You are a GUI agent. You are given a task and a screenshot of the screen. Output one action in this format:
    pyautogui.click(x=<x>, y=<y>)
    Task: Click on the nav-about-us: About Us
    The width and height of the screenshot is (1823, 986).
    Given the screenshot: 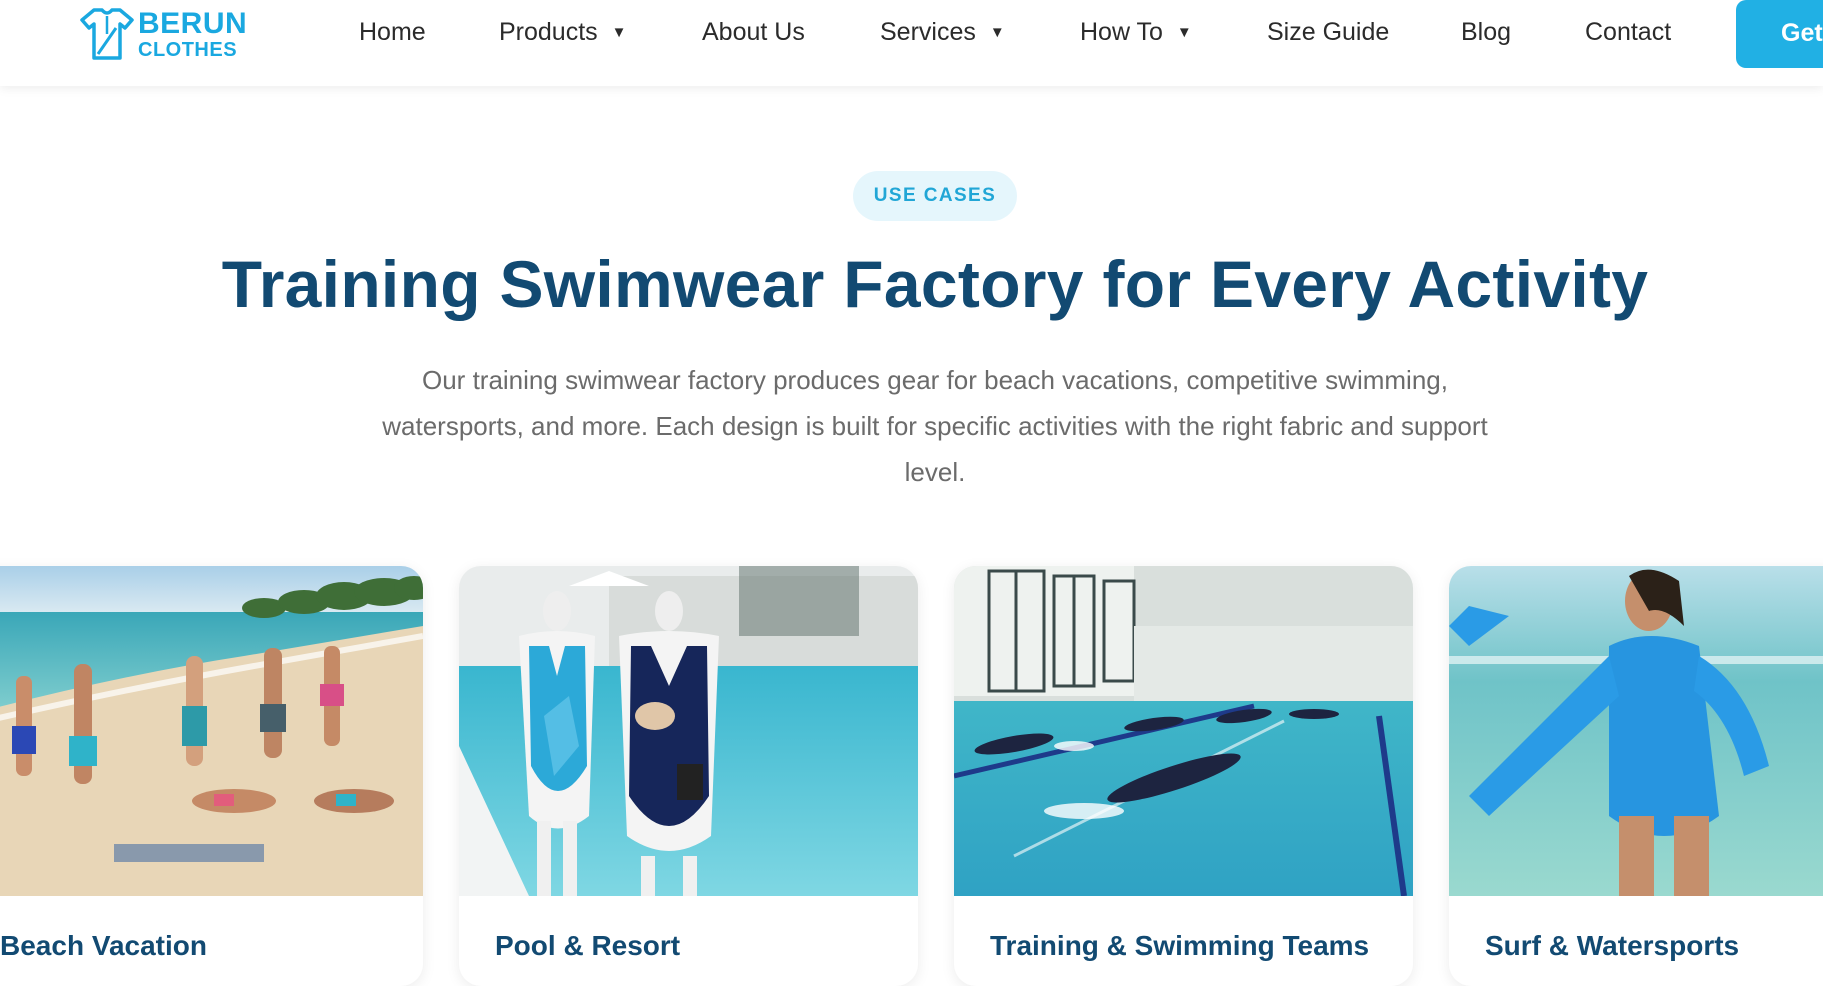 What is the action you would take?
    pyautogui.click(x=753, y=32)
    